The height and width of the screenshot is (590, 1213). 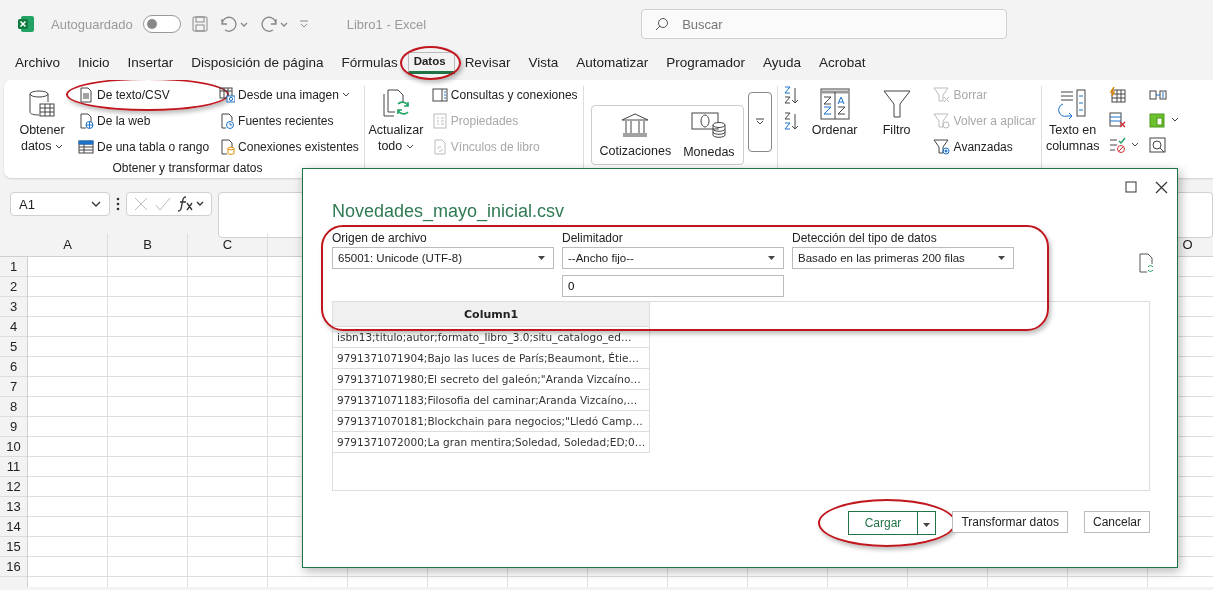 I want to click on ribbon-button: Fuentes recientes, so click(x=276, y=121).